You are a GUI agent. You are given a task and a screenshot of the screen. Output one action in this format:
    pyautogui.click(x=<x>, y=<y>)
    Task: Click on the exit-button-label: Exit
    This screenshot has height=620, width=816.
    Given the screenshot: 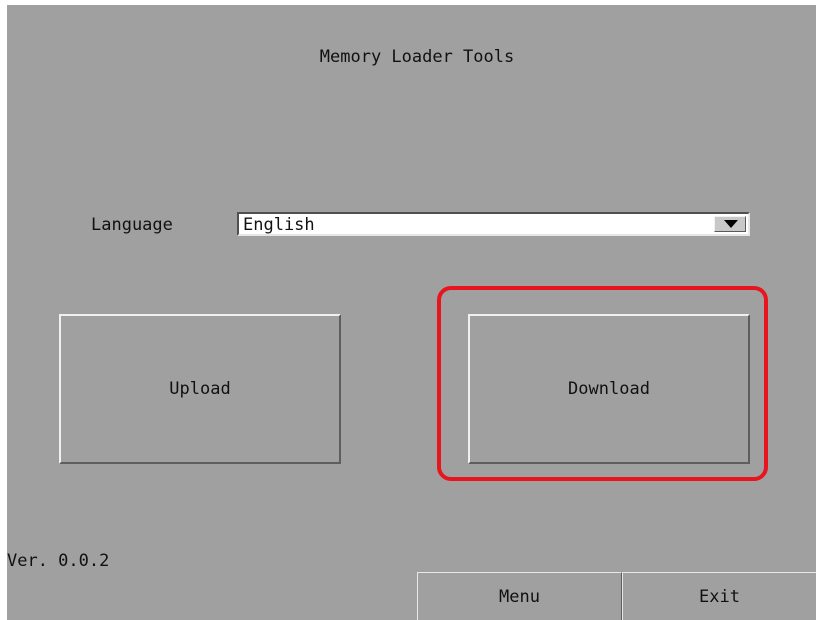 What is the action you would take?
    pyautogui.click(x=719, y=596)
    